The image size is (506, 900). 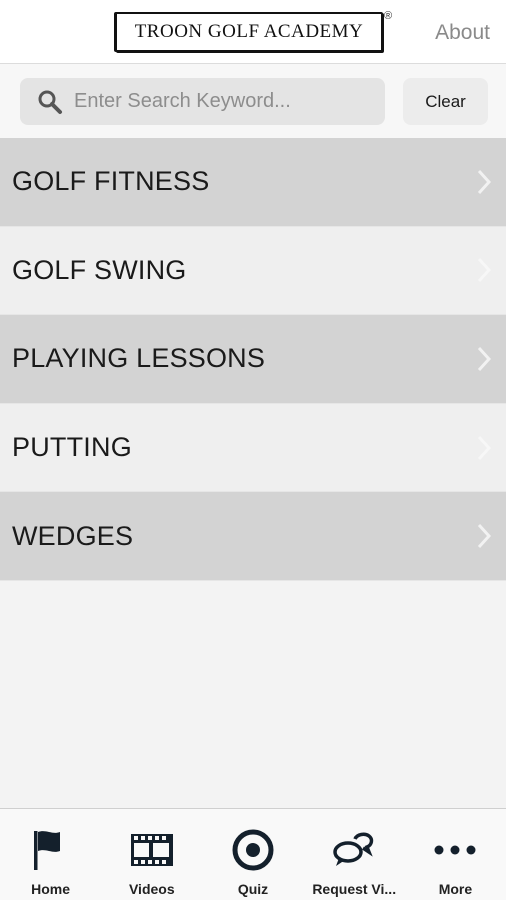 What do you see at coordinates (455, 850) in the screenshot?
I see `more-dots-icon` at bounding box center [455, 850].